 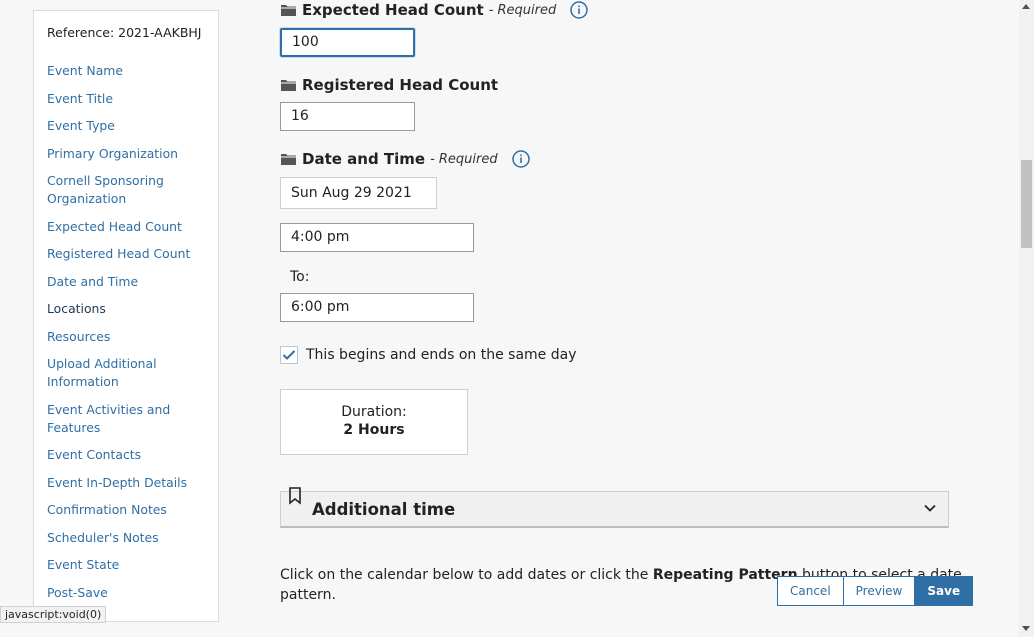 I want to click on checkmark-icon, so click(x=289, y=355).